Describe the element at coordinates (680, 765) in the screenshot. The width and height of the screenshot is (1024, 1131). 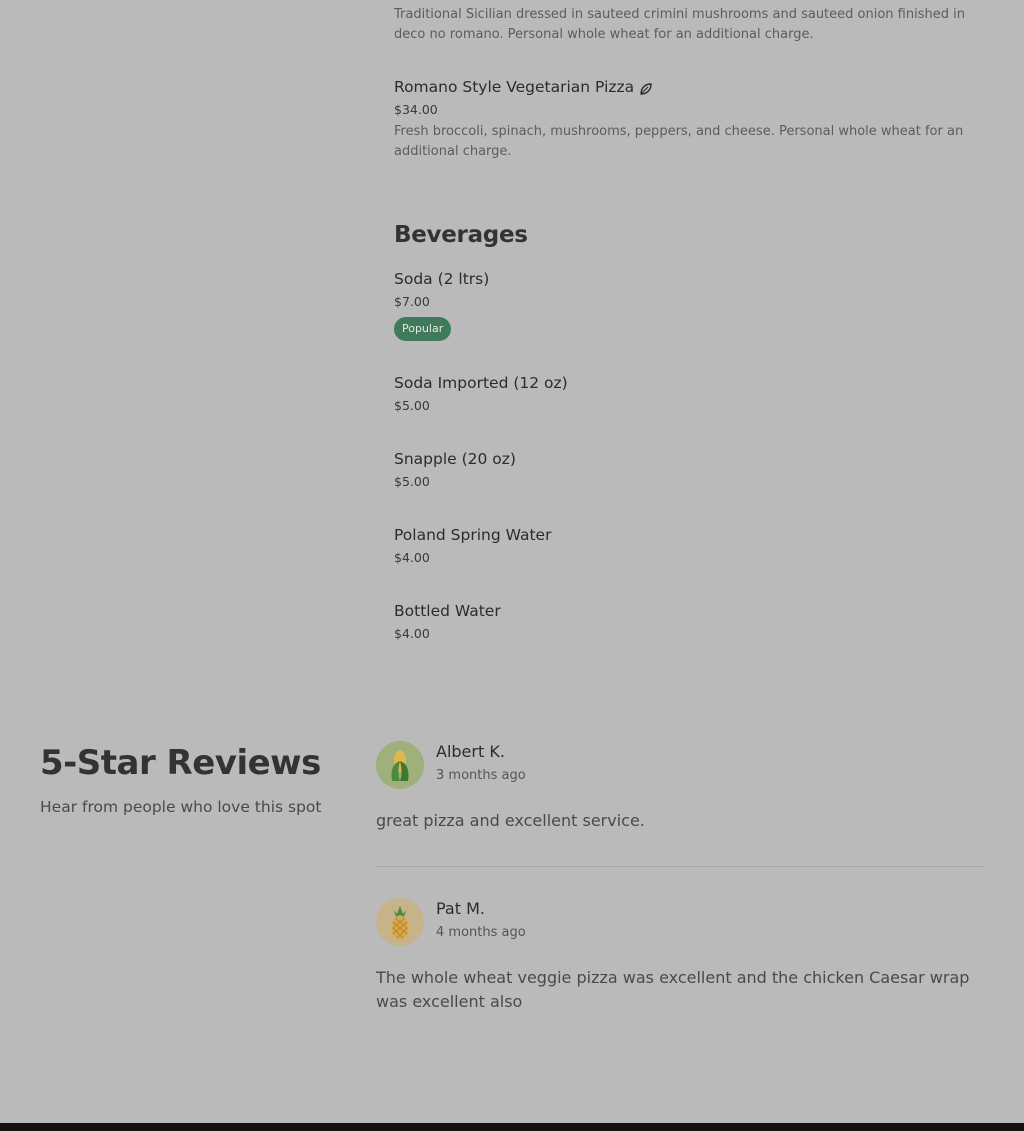
I see `review-header: Albert K. 3 months ago` at that location.